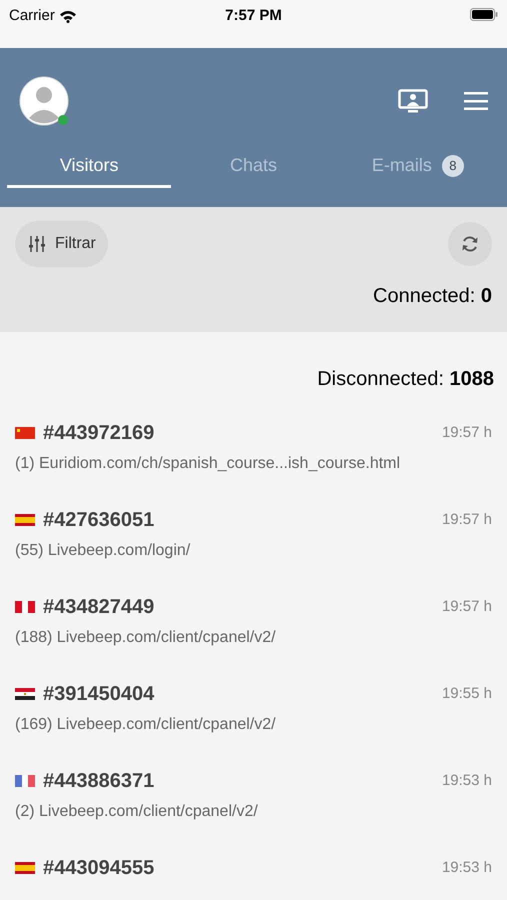 This screenshot has width=507, height=900. Describe the element at coordinates (103, 551) in the screenshot. I see `visited-page: (55) Livebeep.com/login/` at that location.